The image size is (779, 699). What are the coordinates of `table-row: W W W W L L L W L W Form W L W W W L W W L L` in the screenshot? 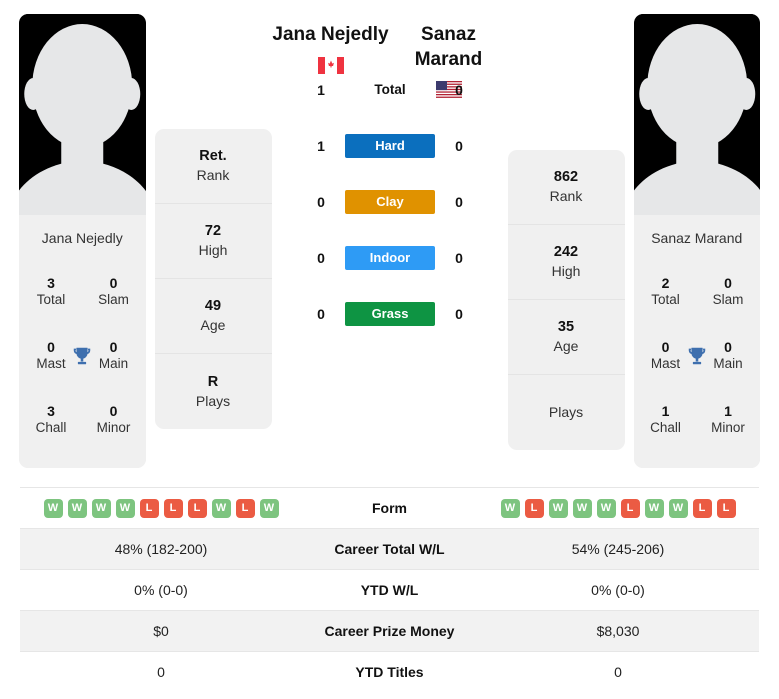 It's located at (389, 508).